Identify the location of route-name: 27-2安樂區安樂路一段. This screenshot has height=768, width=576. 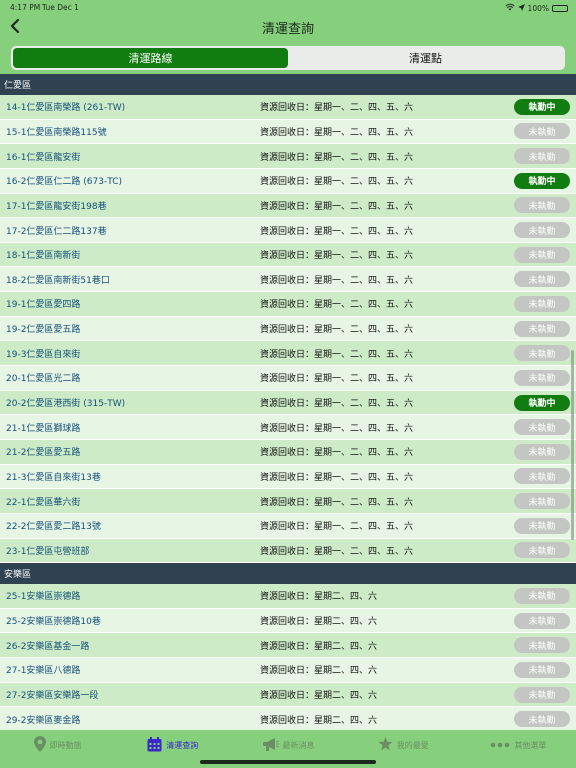
(52, 696).